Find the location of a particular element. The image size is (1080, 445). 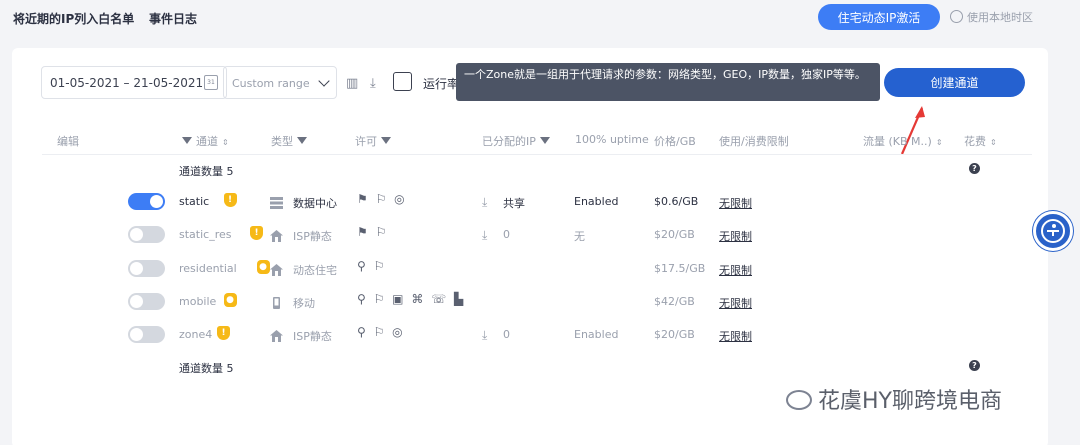

event-log-link: 事件日志 is located at coordinates (173, 18).